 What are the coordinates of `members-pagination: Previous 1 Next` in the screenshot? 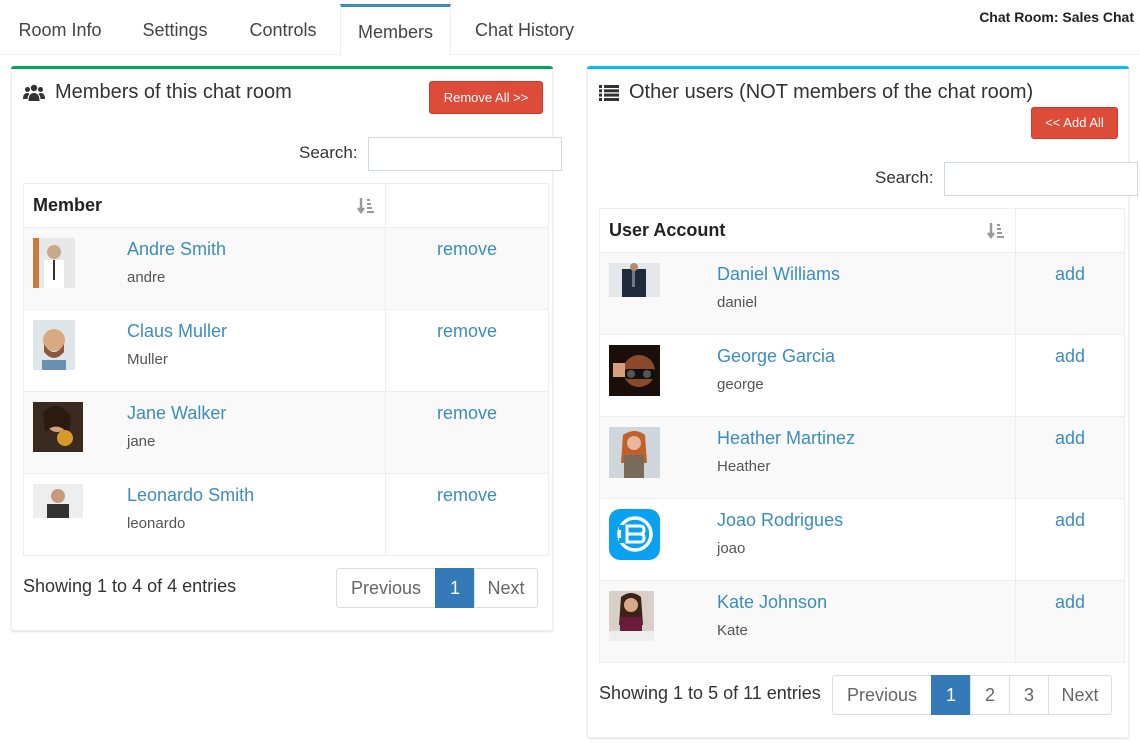 It's located at (437, 588).